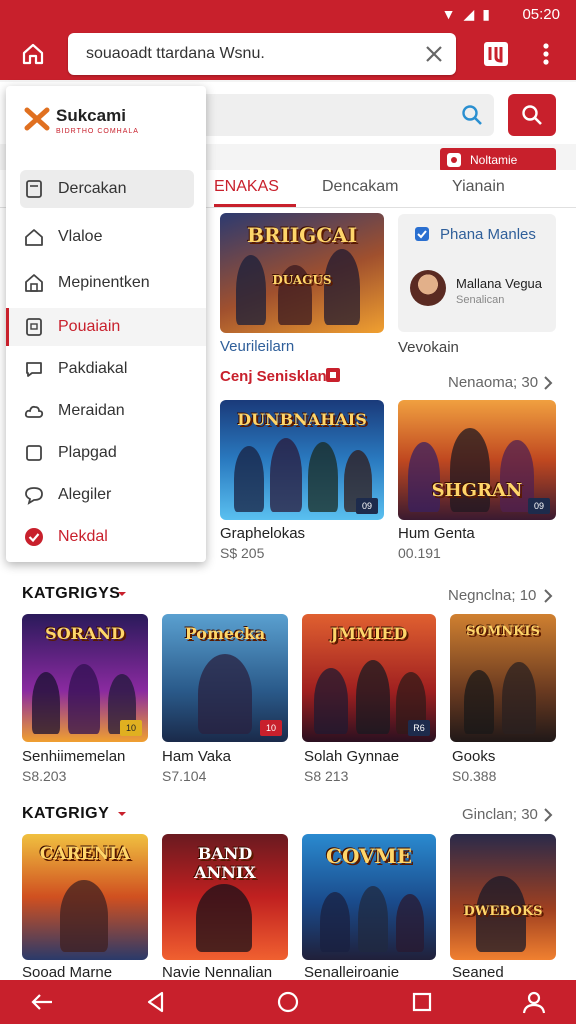  Describe the element at coordinates (67, 972) in the screenshot. I see `game-title: Sooad Marne` at that location.